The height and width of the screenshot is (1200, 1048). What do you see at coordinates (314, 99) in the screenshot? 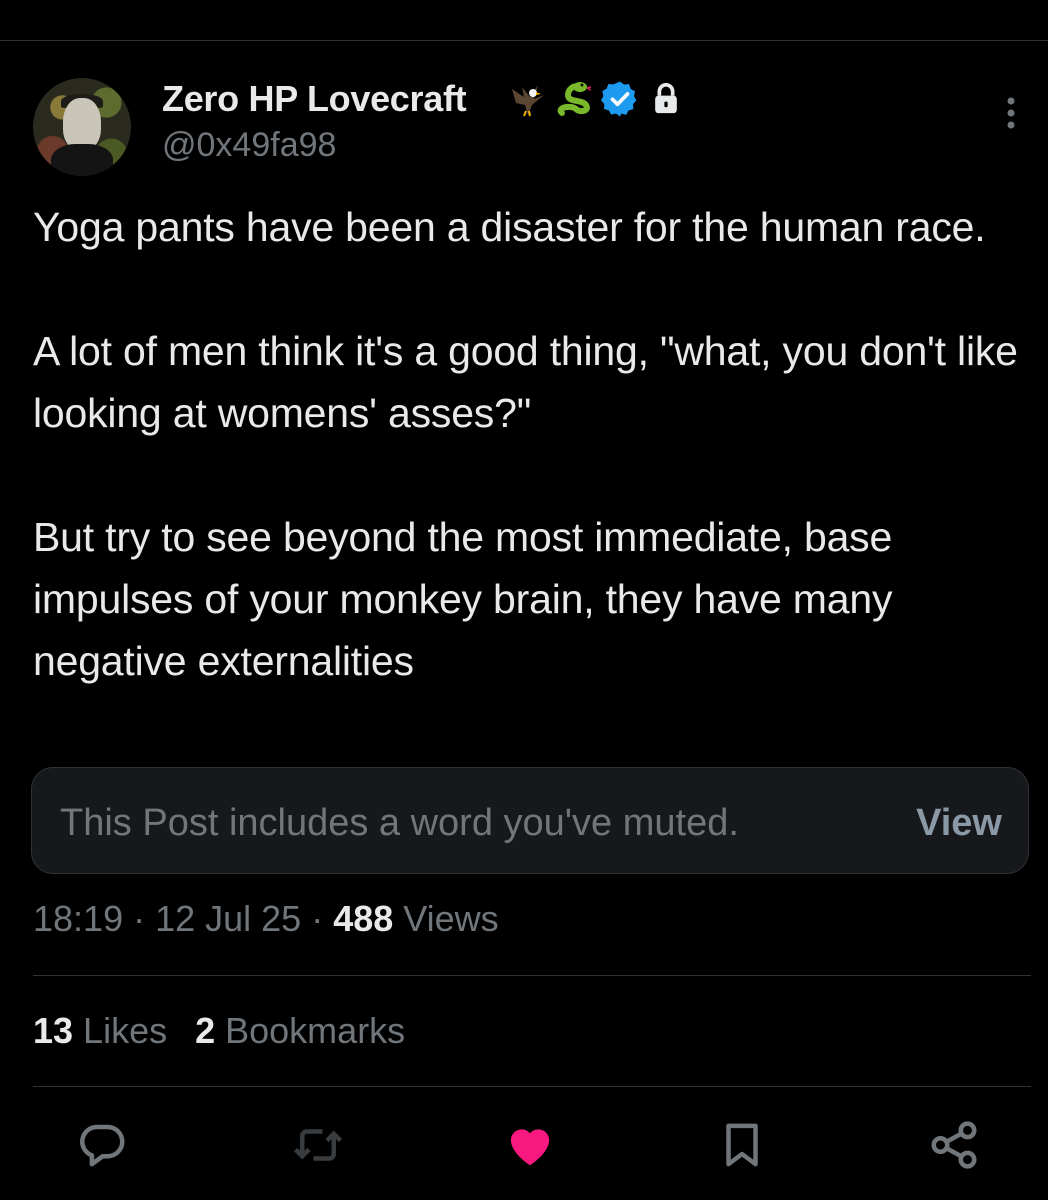
I see `display-name: Zero HP Lovecraft` at bounding box center [314, 99].